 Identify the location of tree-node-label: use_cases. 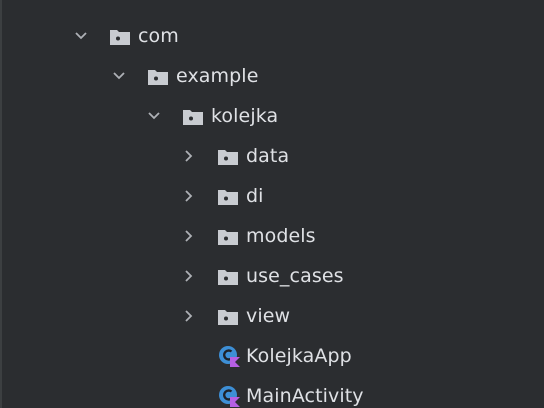
(295, 276).